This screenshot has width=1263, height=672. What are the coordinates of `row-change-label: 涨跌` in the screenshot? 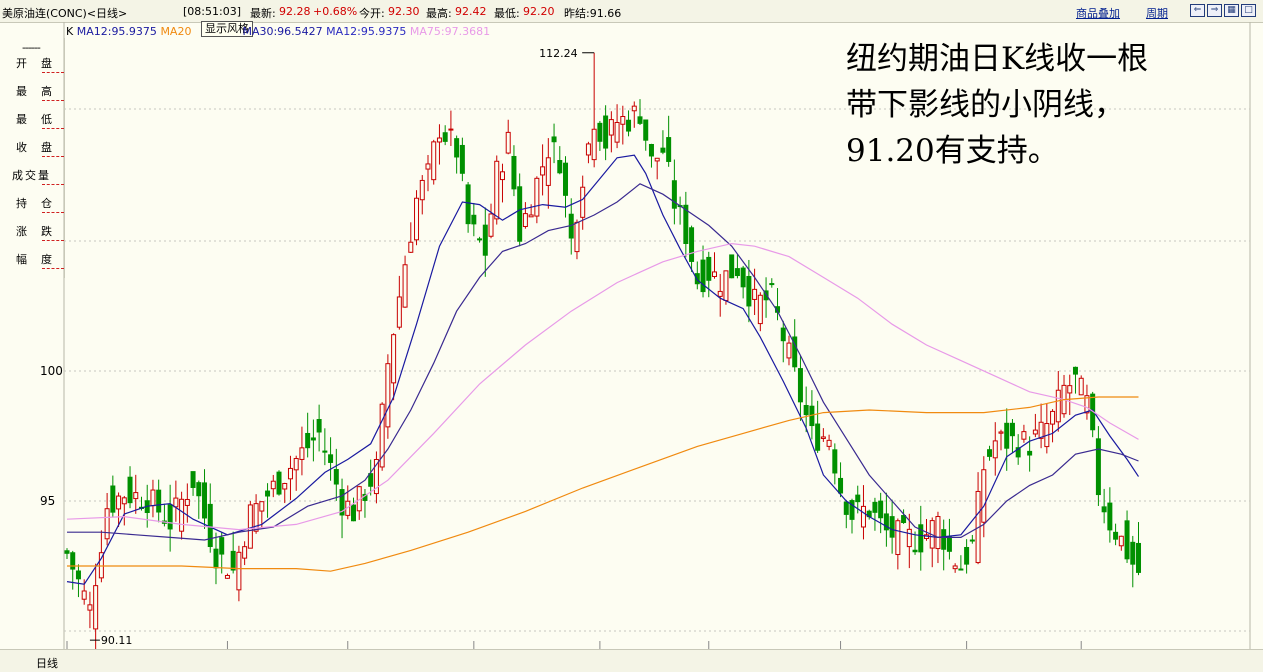 It's located at (41, 231).